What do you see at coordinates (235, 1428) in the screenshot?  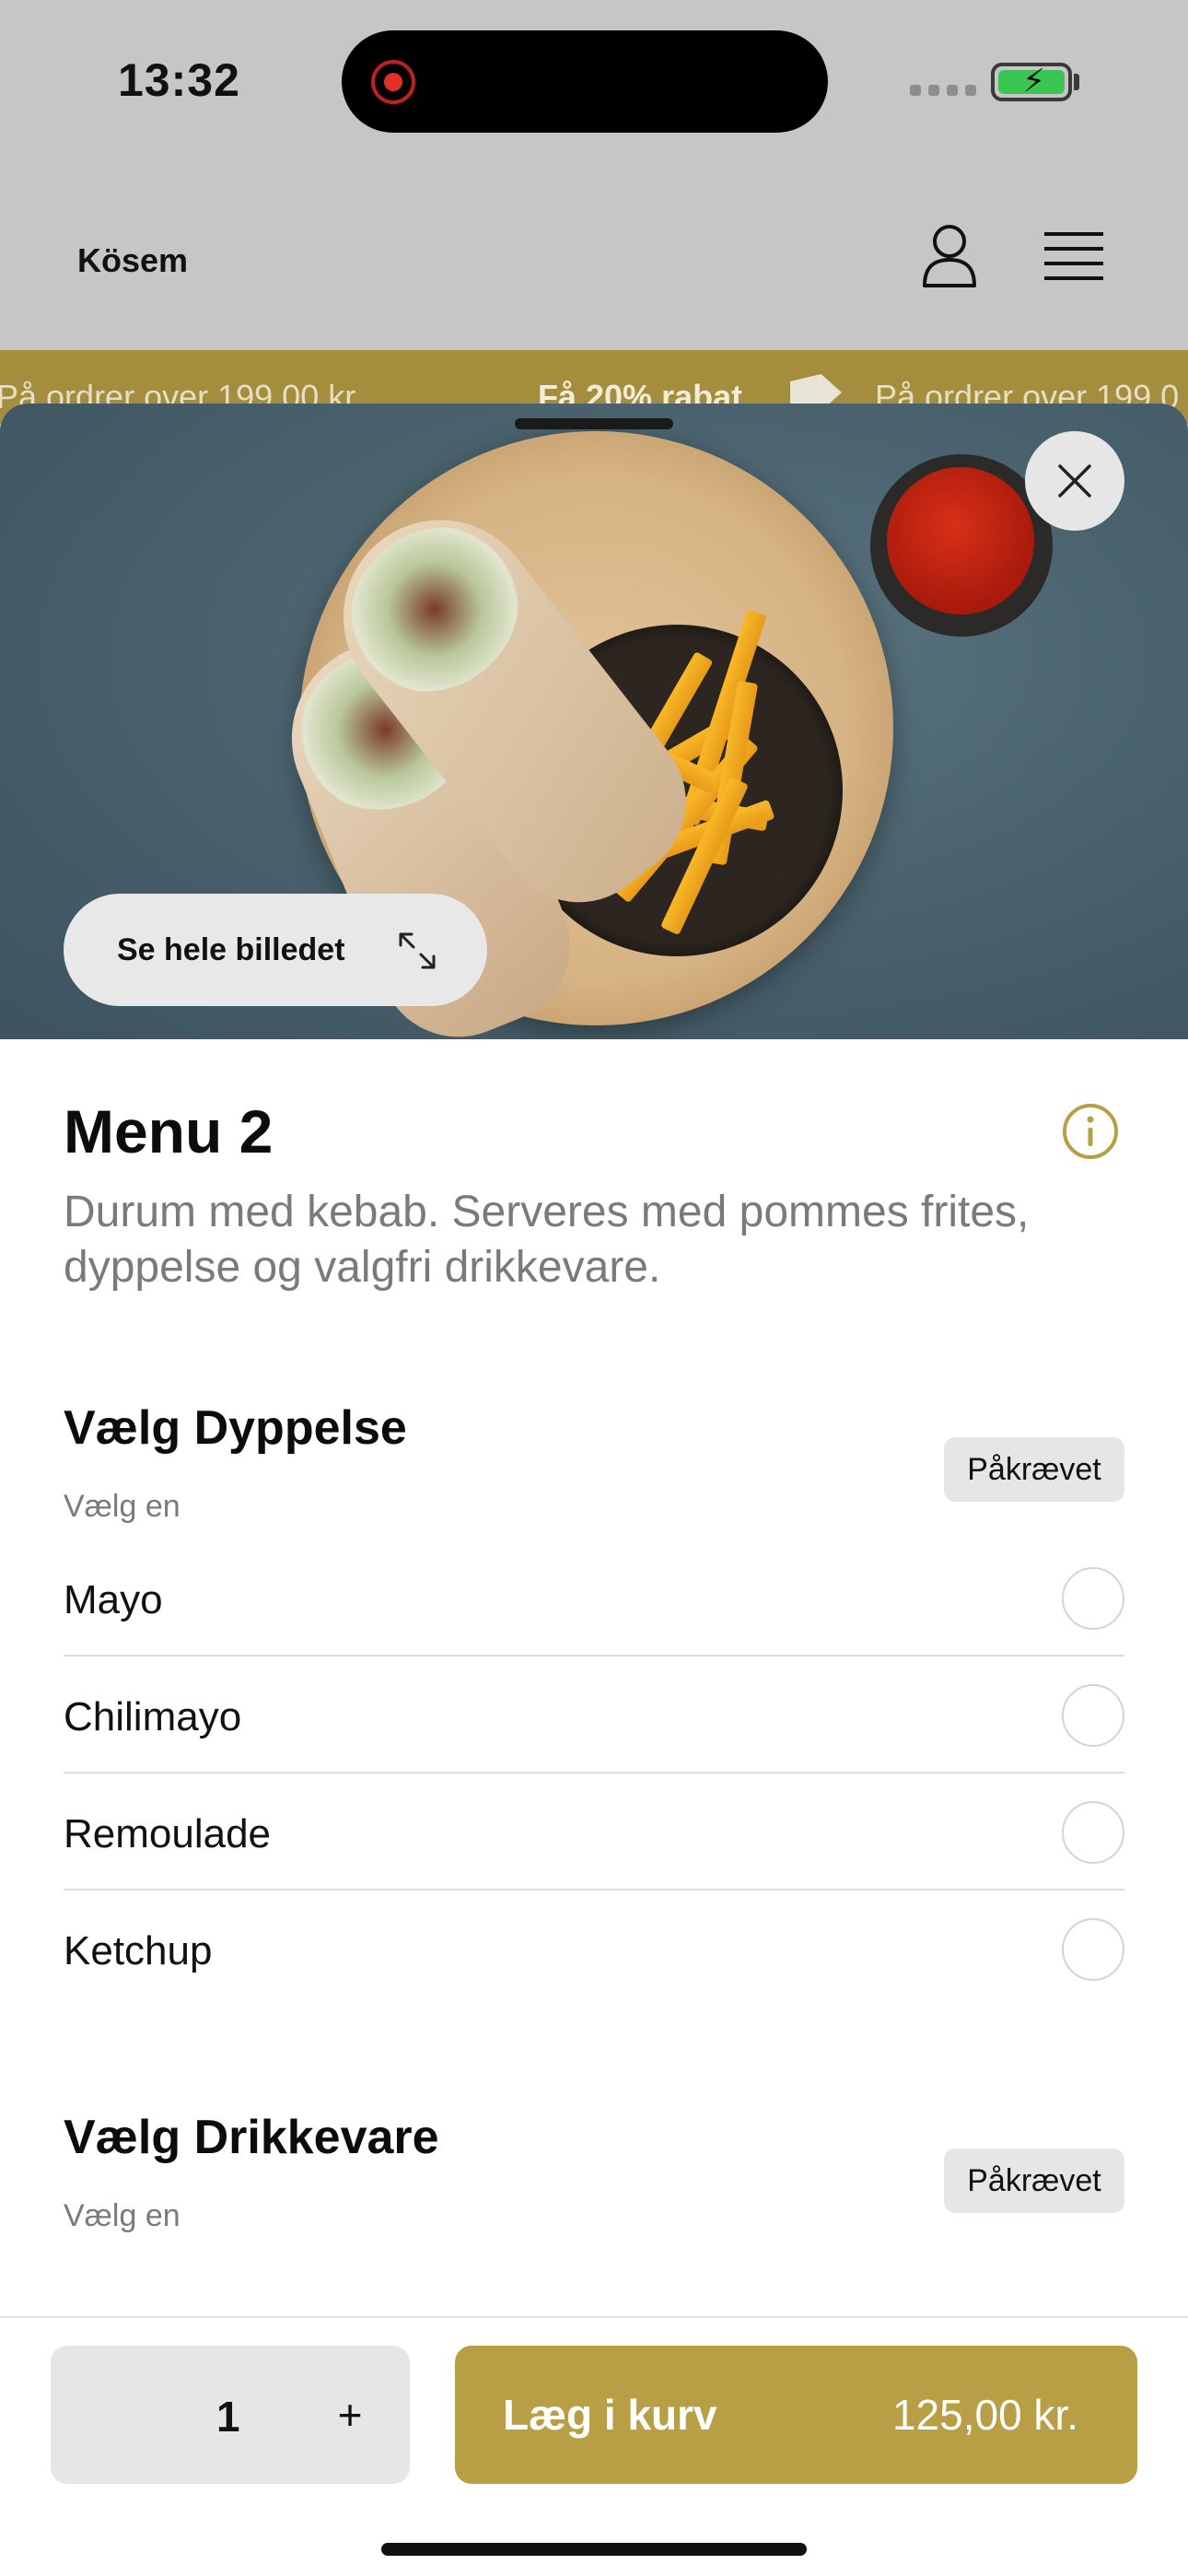 I see `section-title-dip: Vælg Dyppelse` at bounding box center [235, 1428].